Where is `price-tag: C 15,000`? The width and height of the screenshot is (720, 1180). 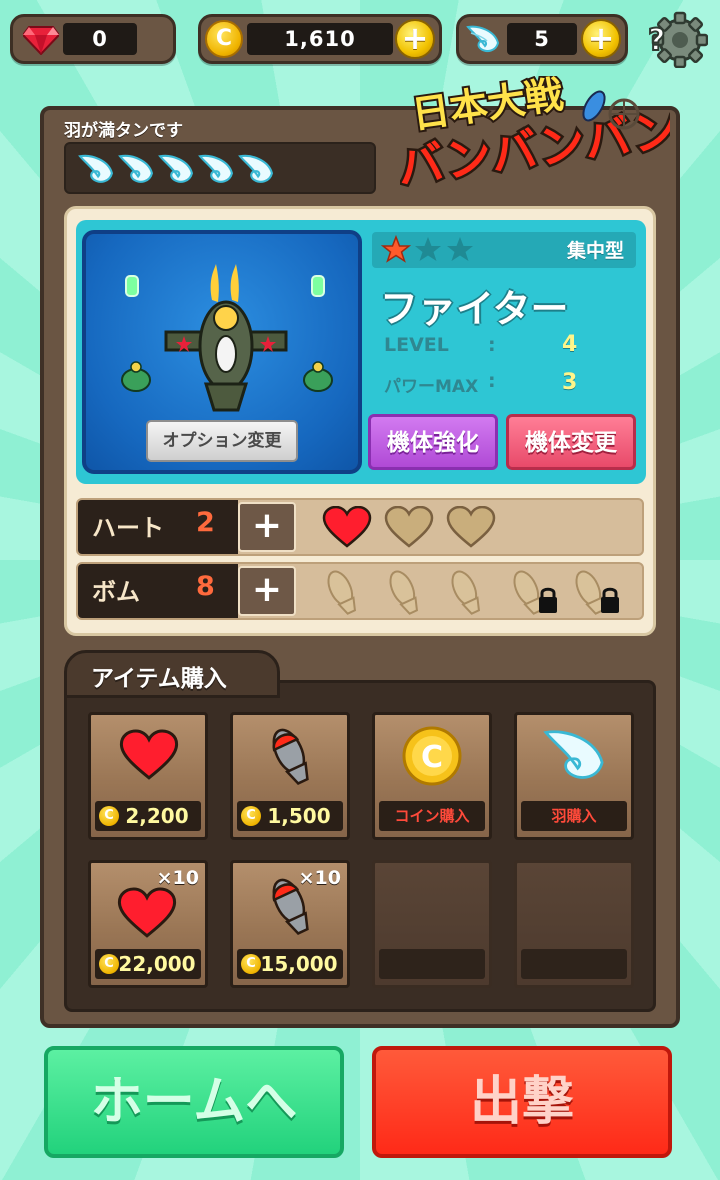
price-tag: C 15,000 is located at coordinates (290, 964).